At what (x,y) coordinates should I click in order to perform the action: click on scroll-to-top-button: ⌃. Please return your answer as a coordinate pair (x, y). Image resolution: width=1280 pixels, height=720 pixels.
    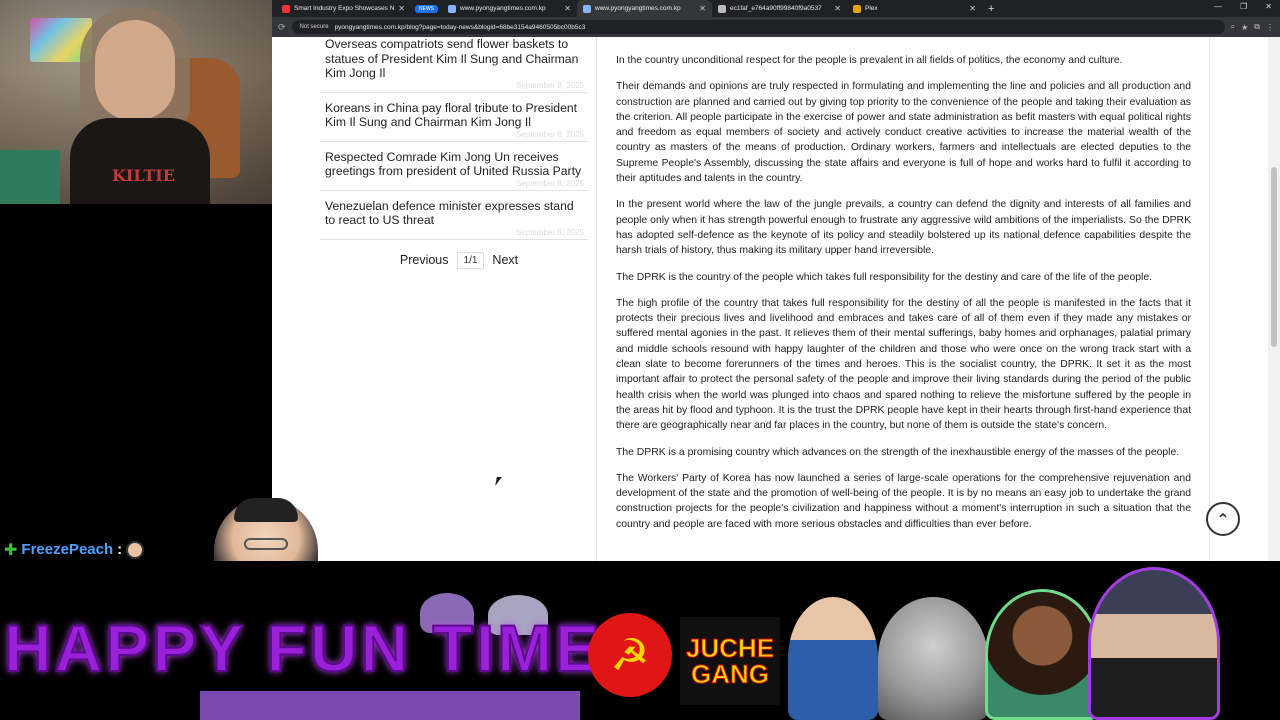
    Looking at the image, I should click on (1223, 519).